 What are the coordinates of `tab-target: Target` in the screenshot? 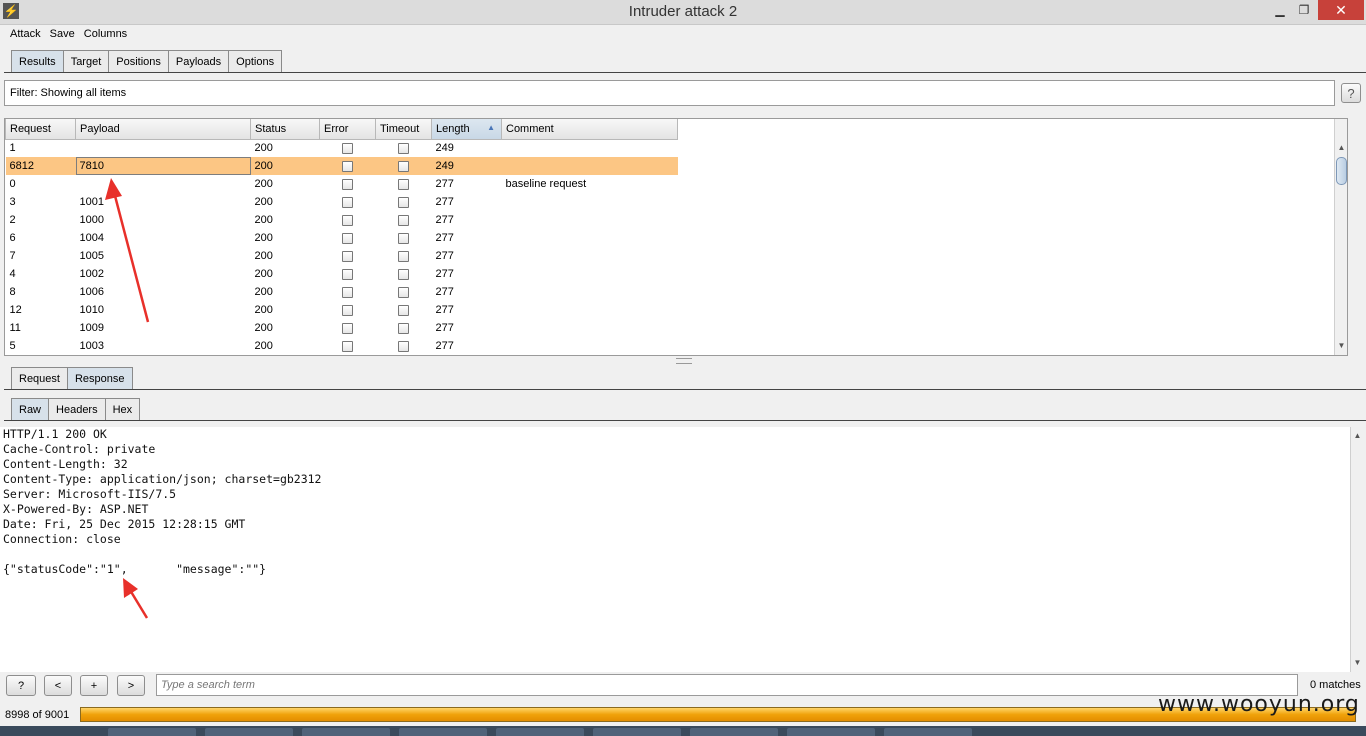 It's located at (86, 61).